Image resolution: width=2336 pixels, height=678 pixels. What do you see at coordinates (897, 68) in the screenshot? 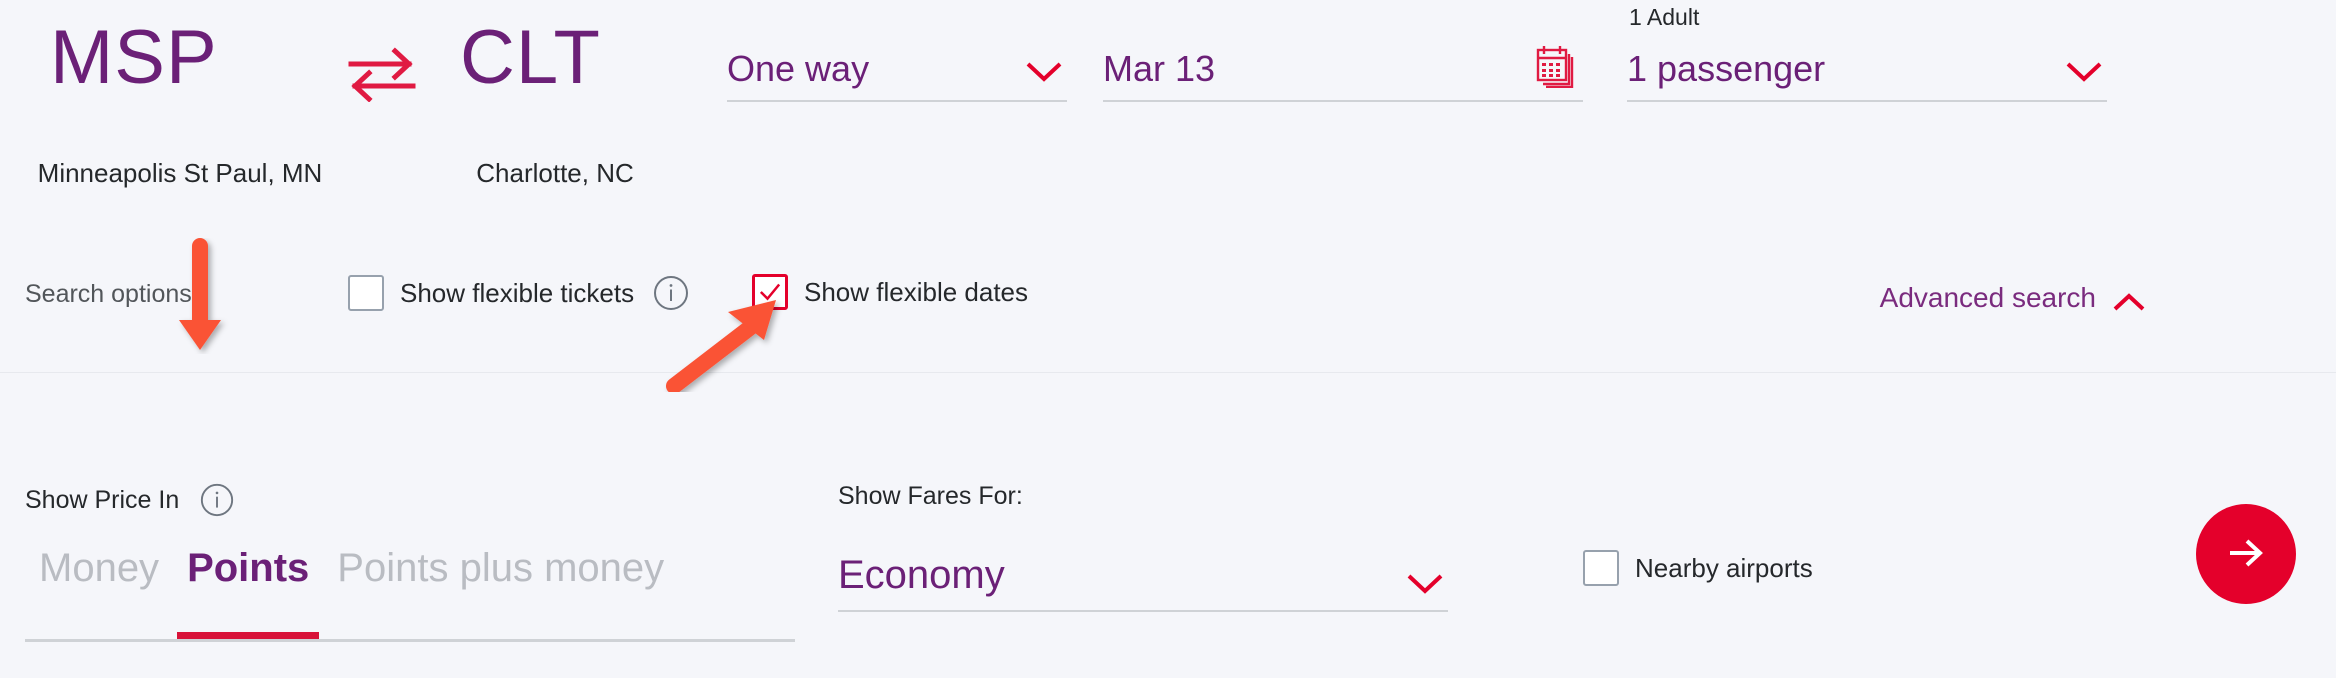
I see `trip-type-select: One way` at bounding box center [897, 68].